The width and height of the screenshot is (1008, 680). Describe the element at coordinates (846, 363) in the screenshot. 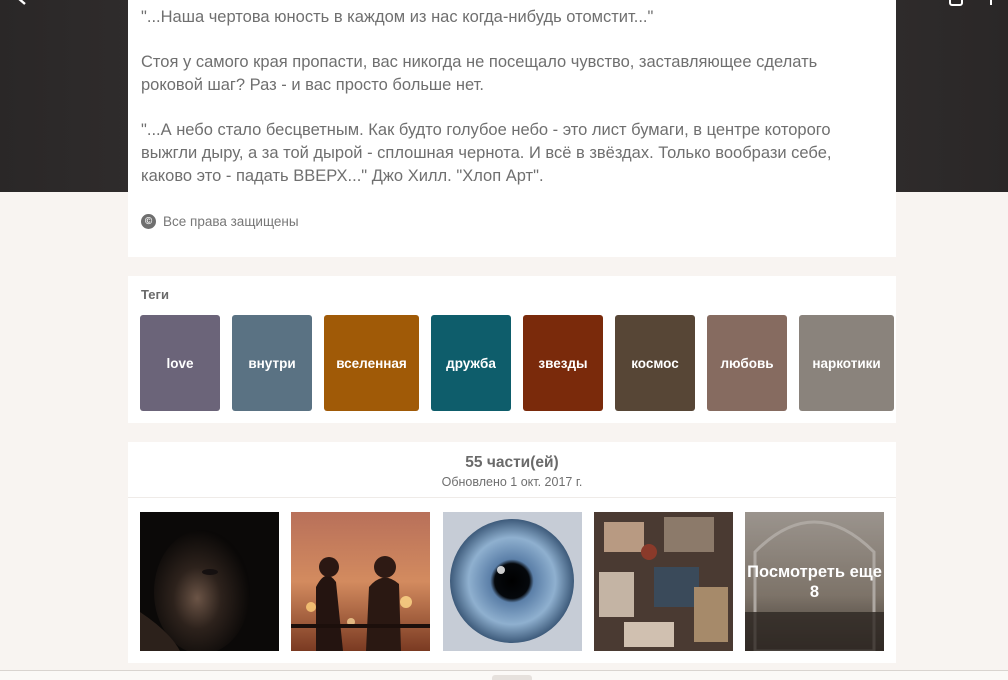

I see `tag-narkotiki: наркотики` at that location.